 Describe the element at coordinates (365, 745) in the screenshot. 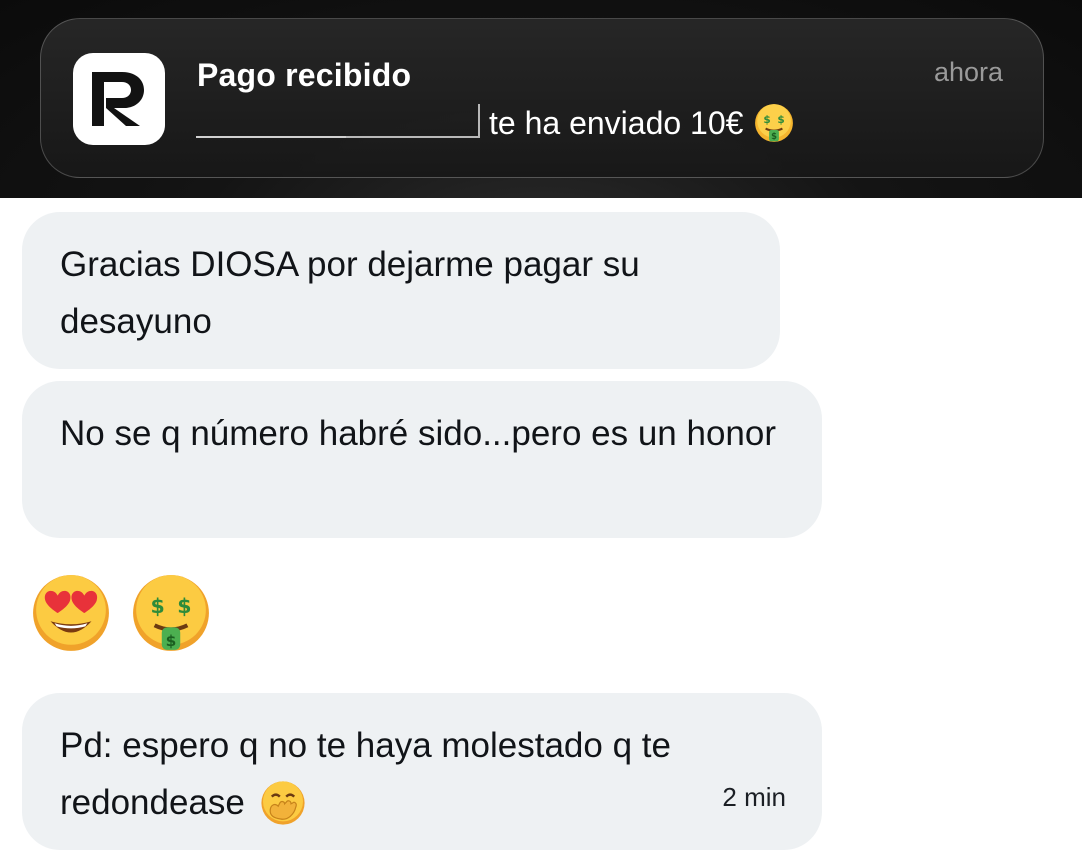

I see `message-text-line: Pd: espero q no te haya molestado q te` at that location.